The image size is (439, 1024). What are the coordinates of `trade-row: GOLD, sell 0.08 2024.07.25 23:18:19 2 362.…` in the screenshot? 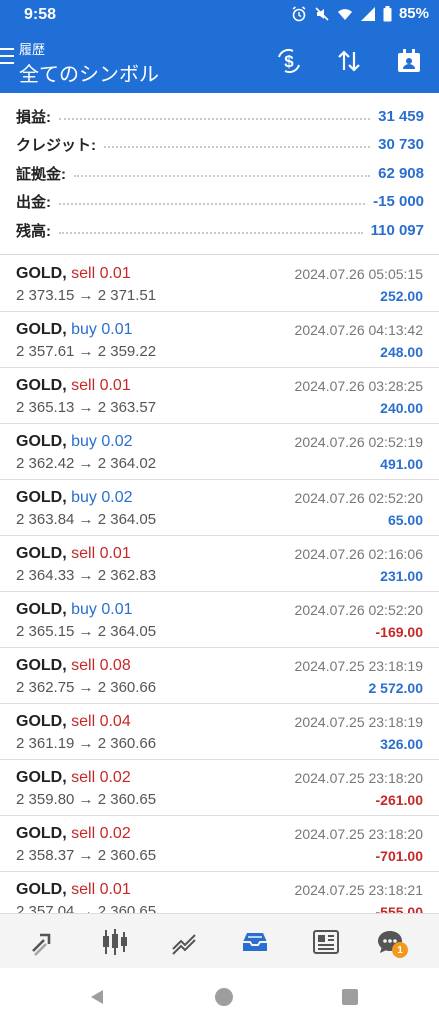 It's located at (219, 676).